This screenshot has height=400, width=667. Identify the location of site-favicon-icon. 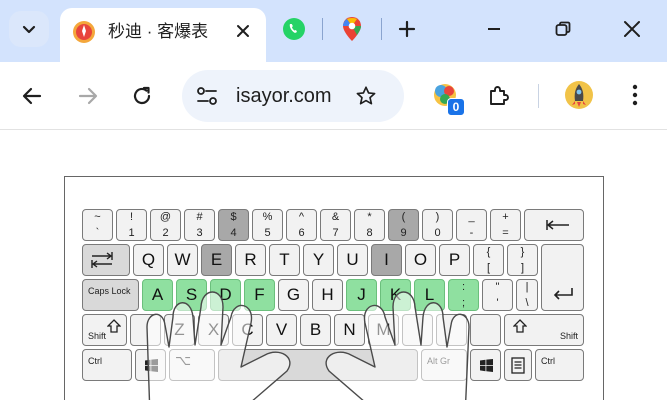
(84, 32).